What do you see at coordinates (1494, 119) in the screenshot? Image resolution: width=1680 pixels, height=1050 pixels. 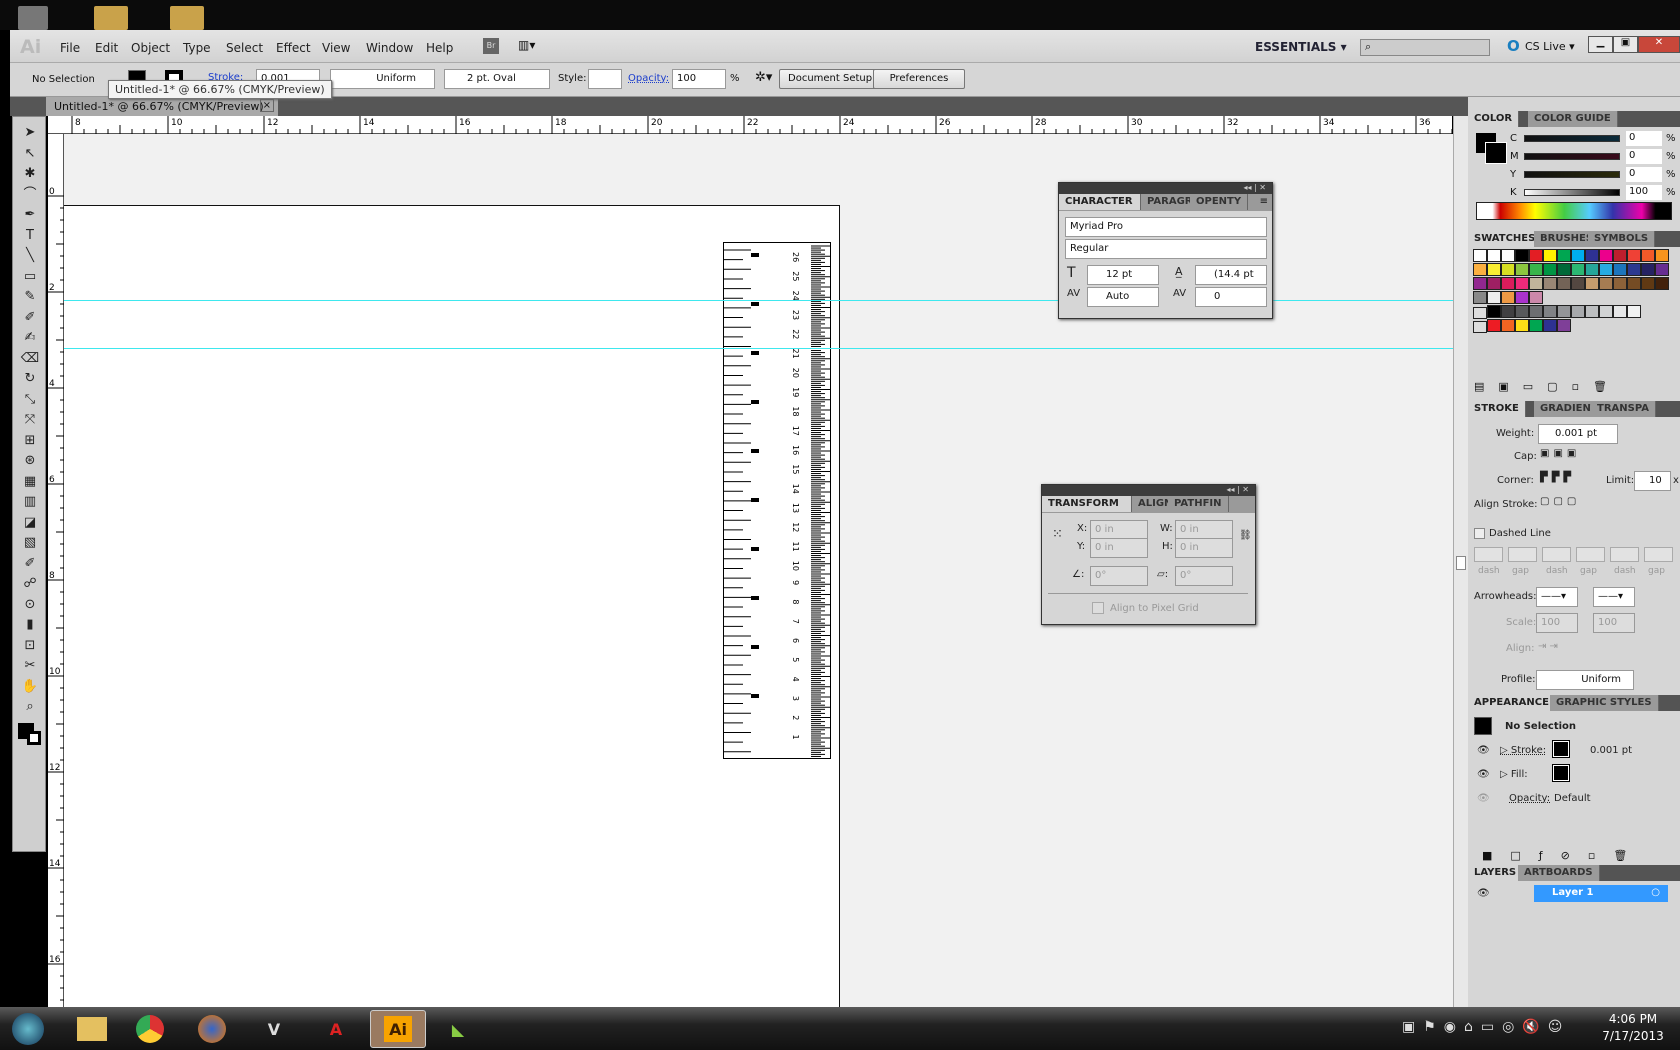 I see `tab-color: COLOR` at bounding box center [1494, 119].